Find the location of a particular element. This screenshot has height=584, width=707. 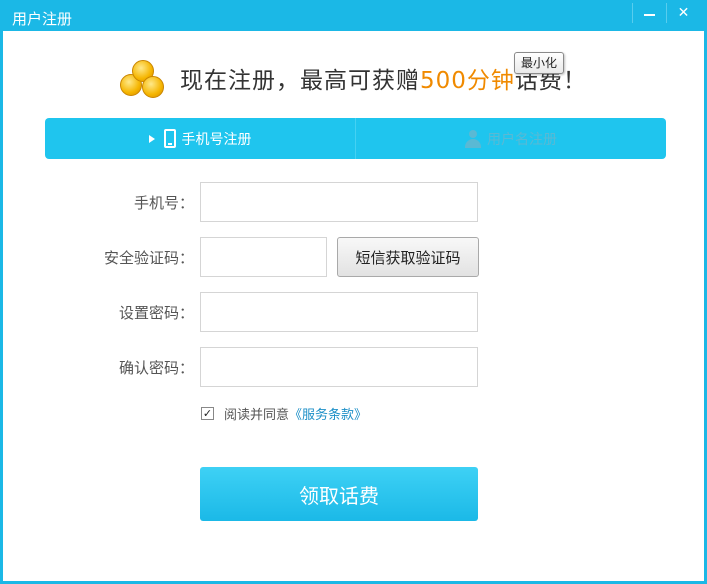

gold-coins-icon is located at coordinates (143, 78).